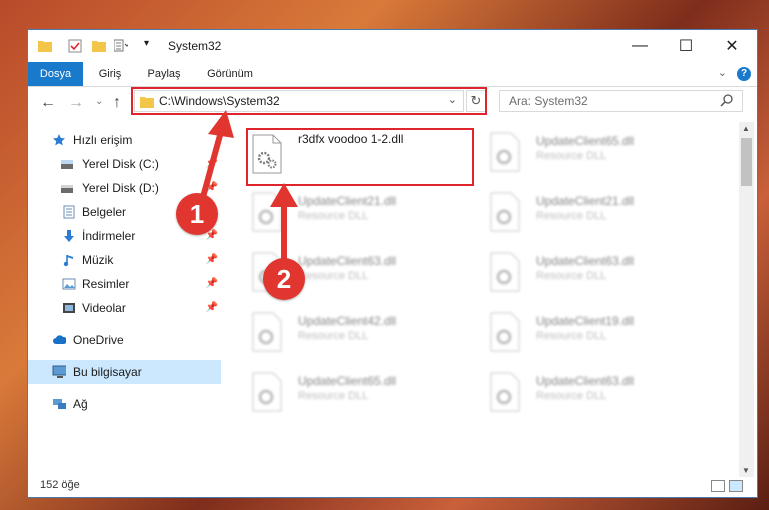 This screenshot has height=510, width=769. What do you see at coordinates (195, 46) in the screenshot?
I see `window-title: System32` at bounding box center [195, 46].